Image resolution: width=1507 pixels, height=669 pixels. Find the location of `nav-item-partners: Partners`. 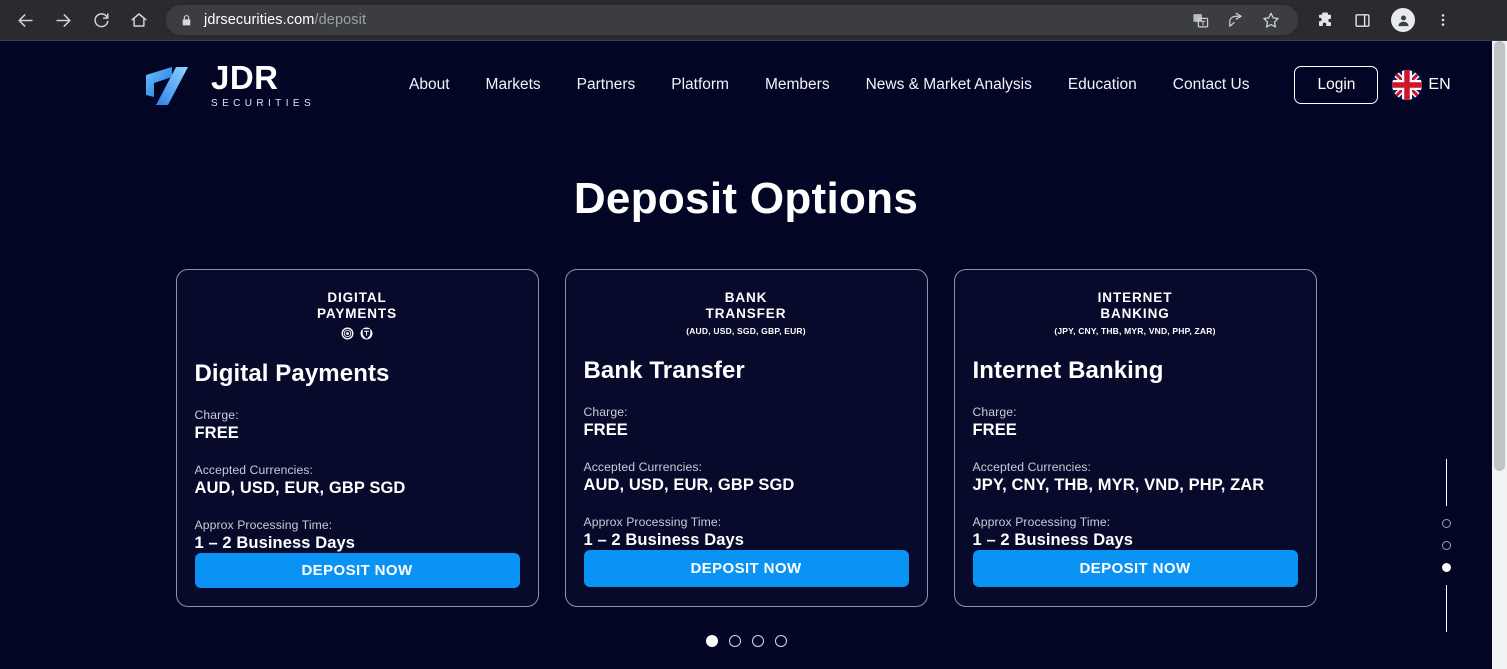

nav-item-partners: Partners is located at coordinates (606, 85).